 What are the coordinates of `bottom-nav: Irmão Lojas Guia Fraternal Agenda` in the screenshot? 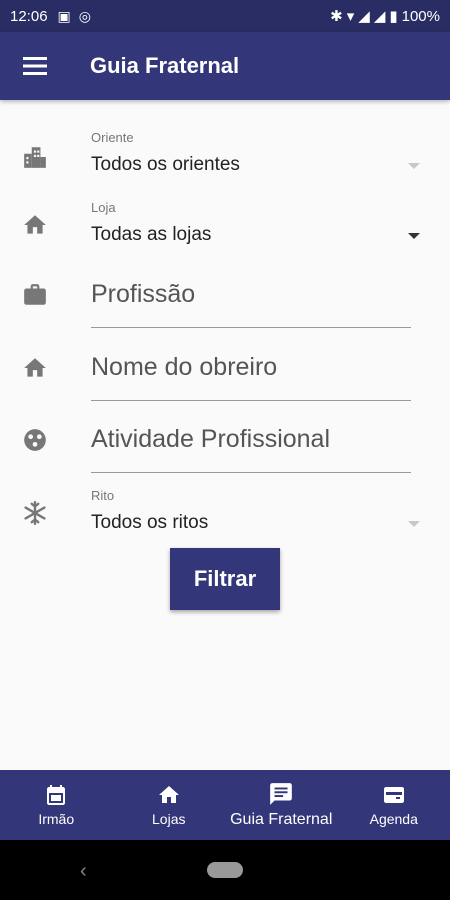 It's located at (225, 805).